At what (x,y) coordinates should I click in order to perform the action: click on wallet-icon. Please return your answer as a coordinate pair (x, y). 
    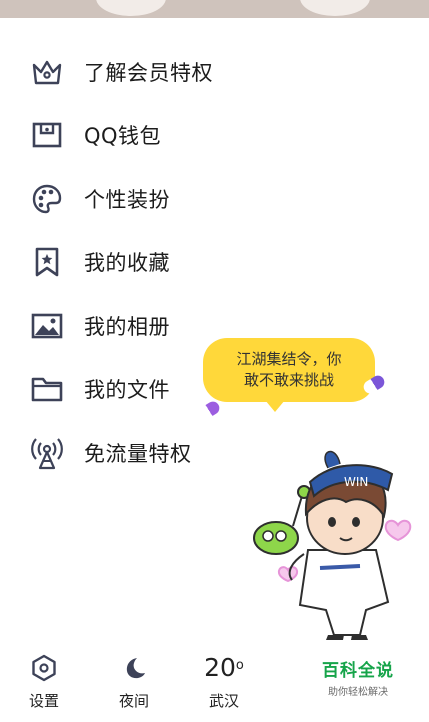
    Looking at the image, I should click on (47, 135).